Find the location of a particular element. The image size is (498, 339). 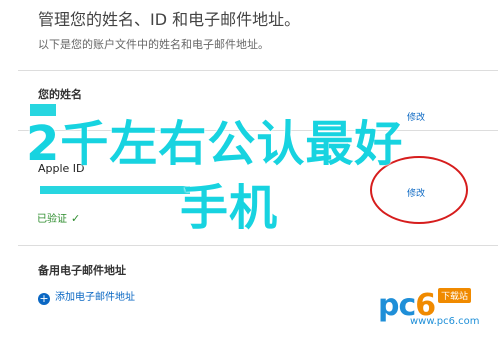

appleid-value-redaction is located at coordinates (115, 190).